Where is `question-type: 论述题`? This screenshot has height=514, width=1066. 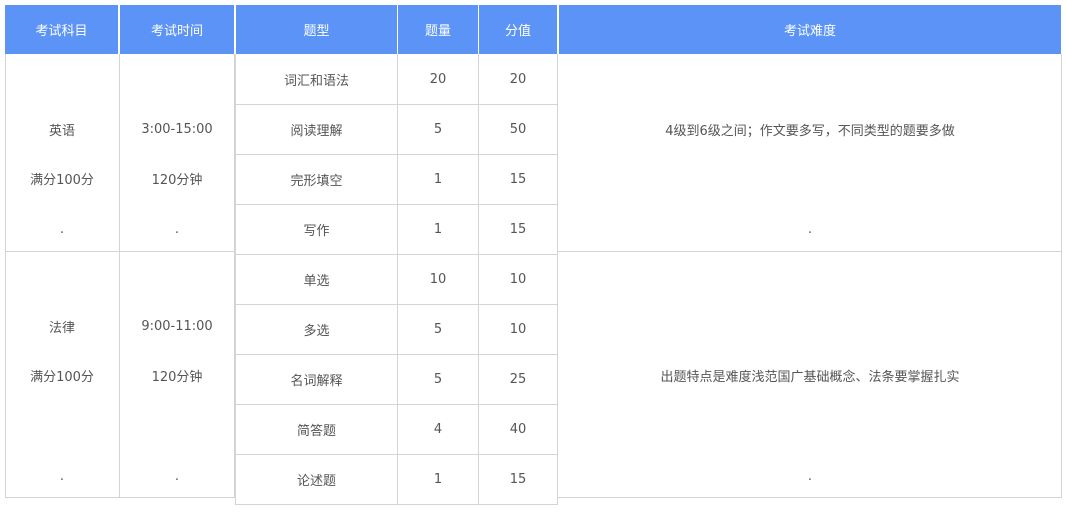
question-type: 论述题 is located at coordinates (316, 481).